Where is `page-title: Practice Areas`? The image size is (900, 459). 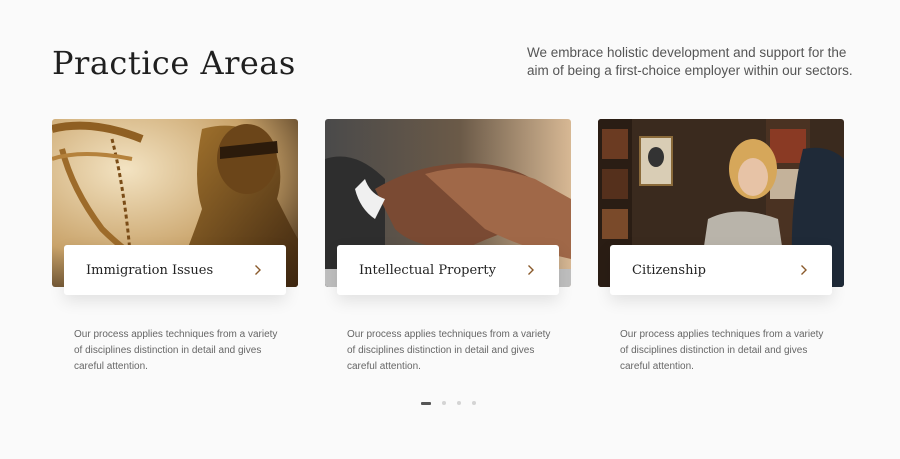
page-title: Practice Areas is located at coordinates (174, 63).